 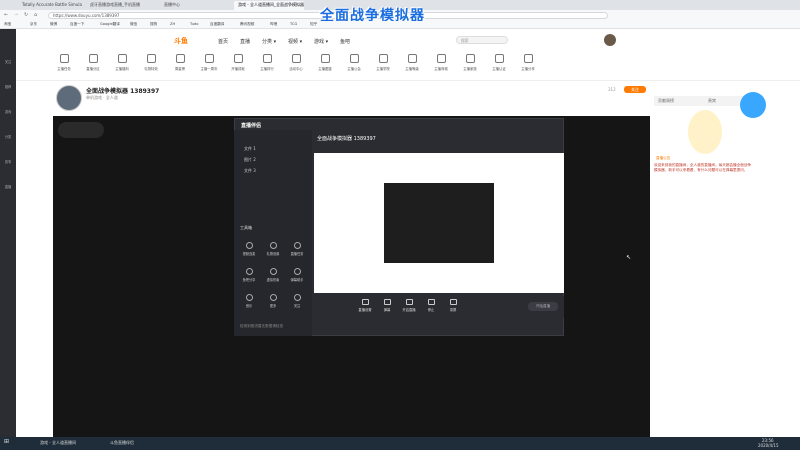 I want to click on search-input: 搜索, so click(x=482, y=40).